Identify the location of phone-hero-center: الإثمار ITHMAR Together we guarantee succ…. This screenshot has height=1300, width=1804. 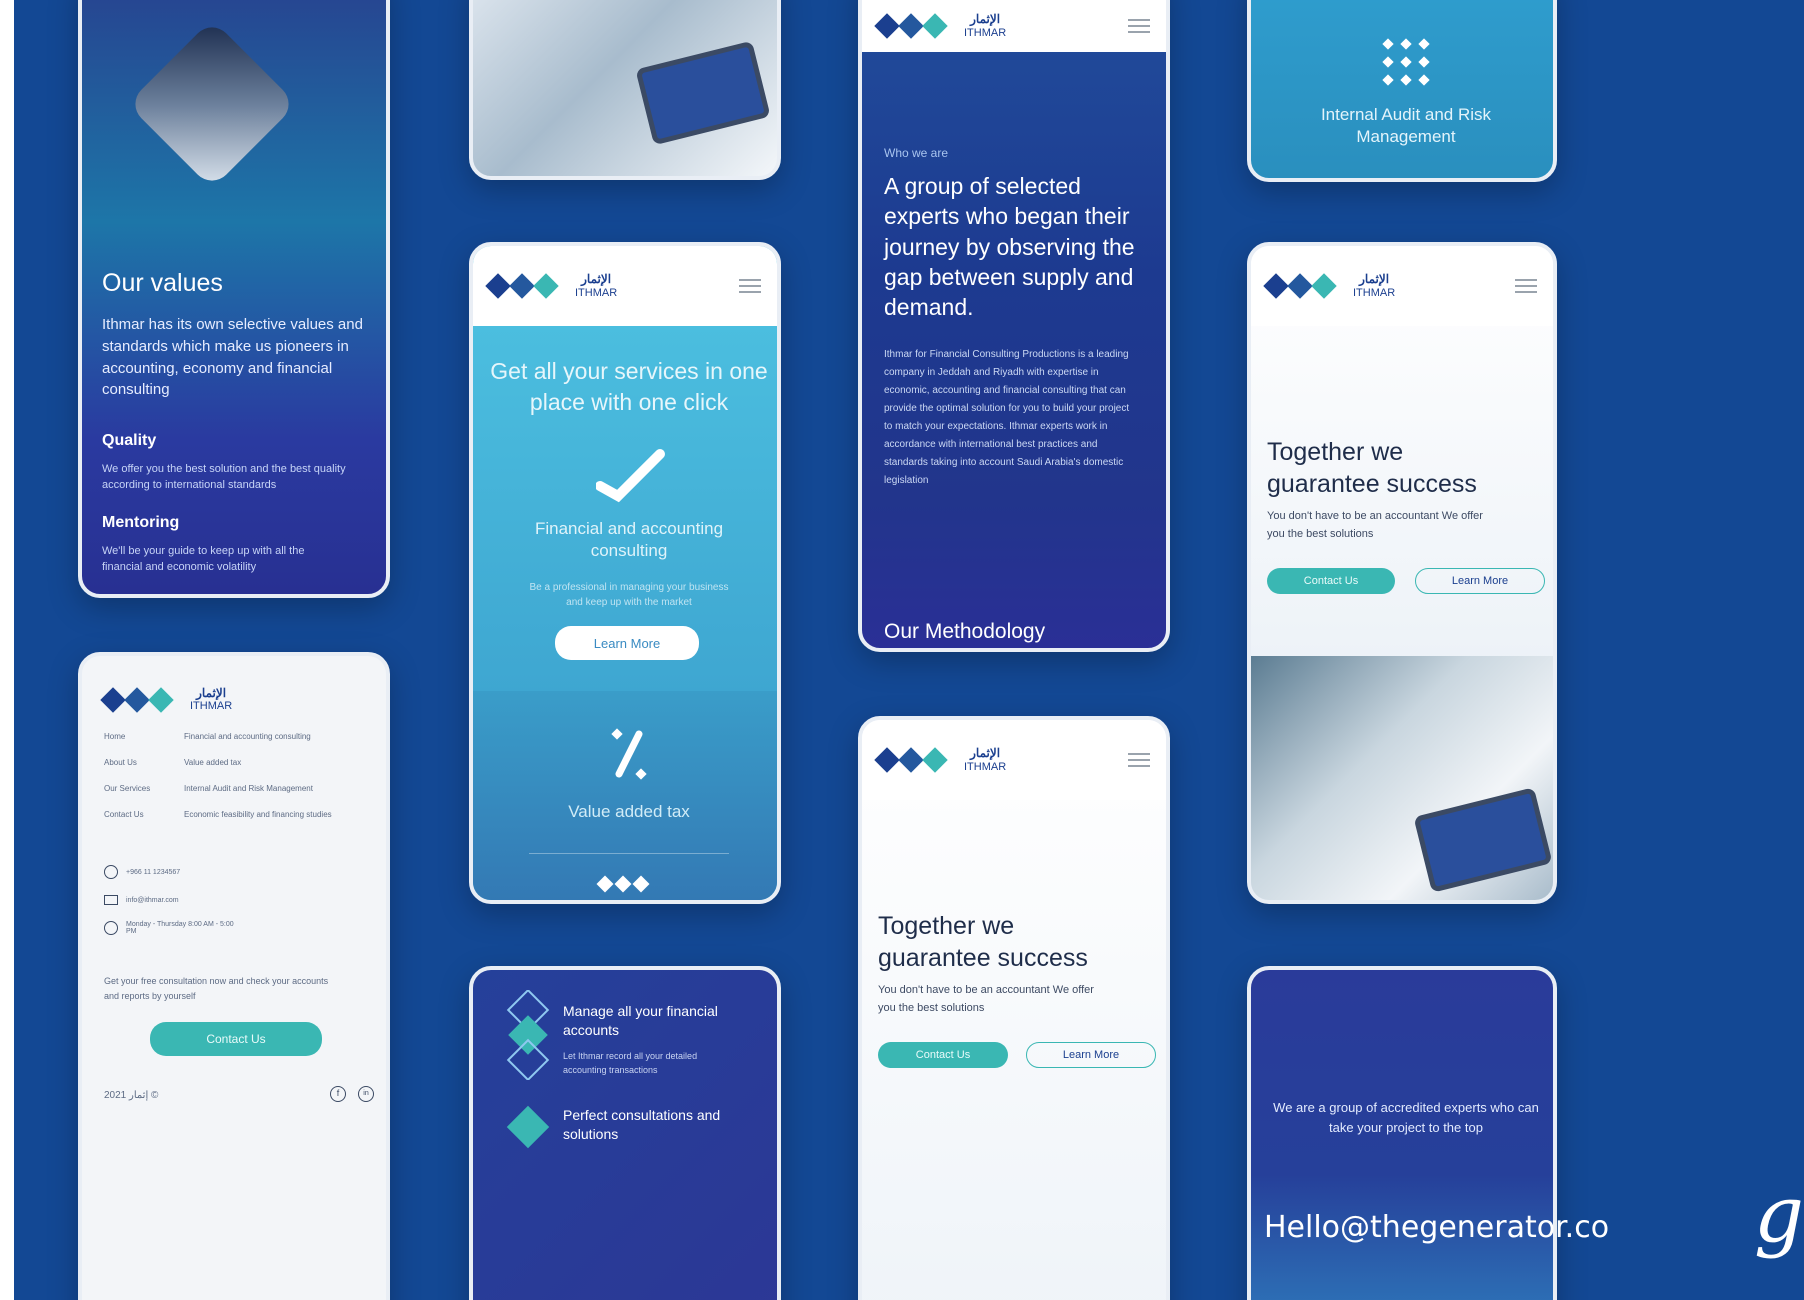
(1014, 1008).